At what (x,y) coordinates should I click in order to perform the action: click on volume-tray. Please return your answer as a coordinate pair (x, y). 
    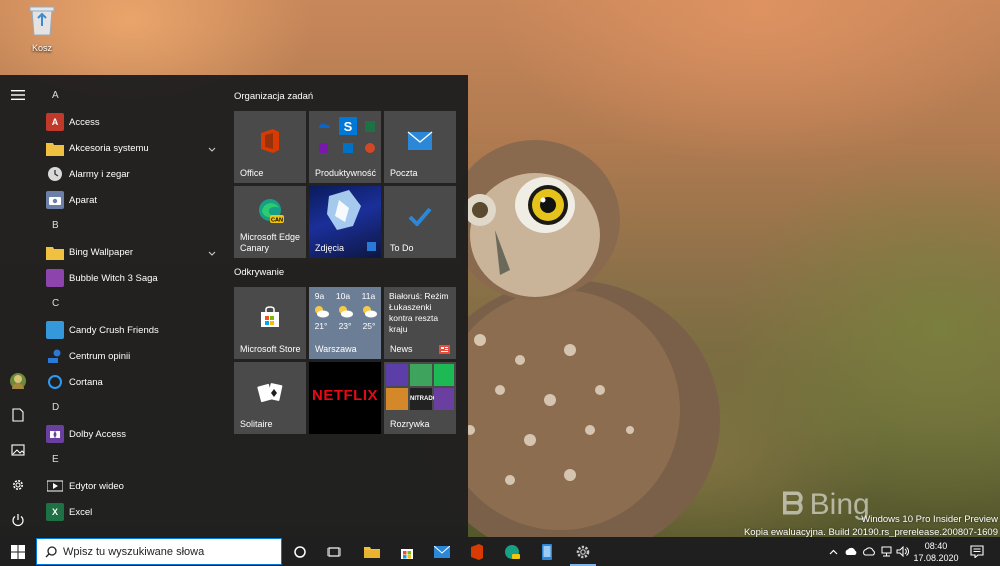
    Looking at the image, I should click on (902, 551).